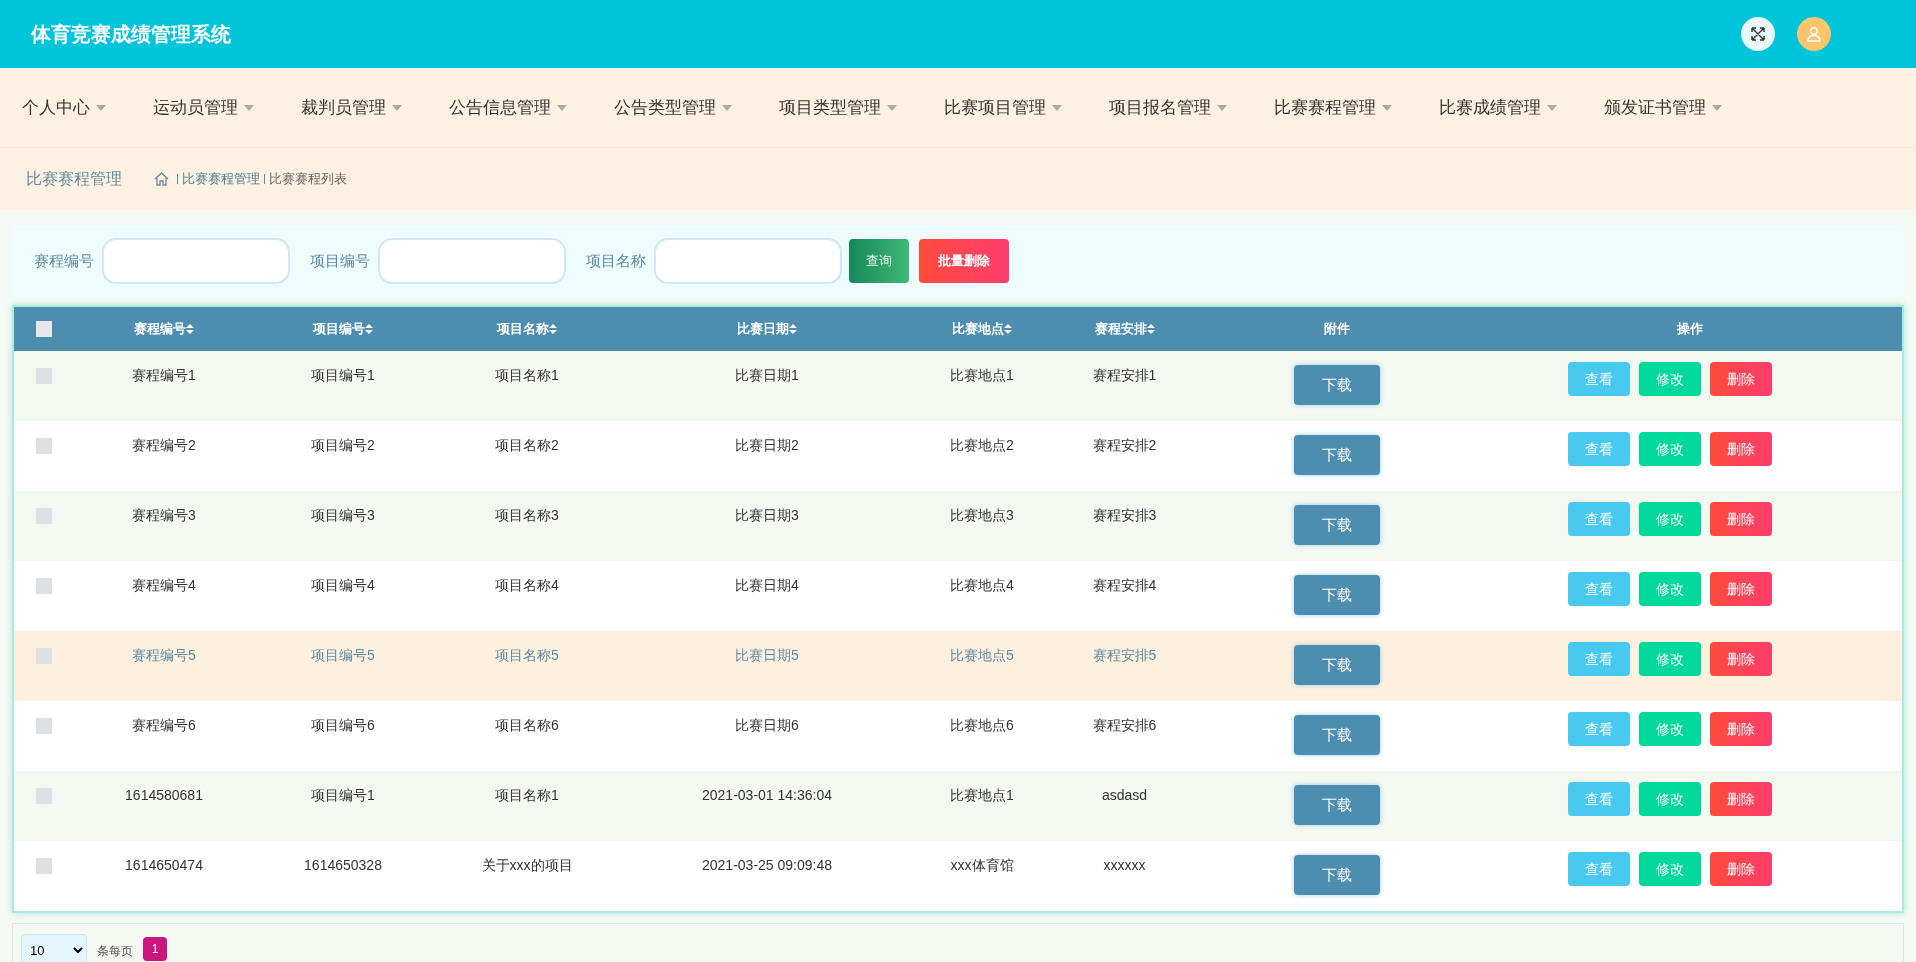 The width and height of the screenshot is (1916, 962). Describe the element at coordinates (838, 107) in the screenshot. I see `menu-item: 项目类型管理` at that location.